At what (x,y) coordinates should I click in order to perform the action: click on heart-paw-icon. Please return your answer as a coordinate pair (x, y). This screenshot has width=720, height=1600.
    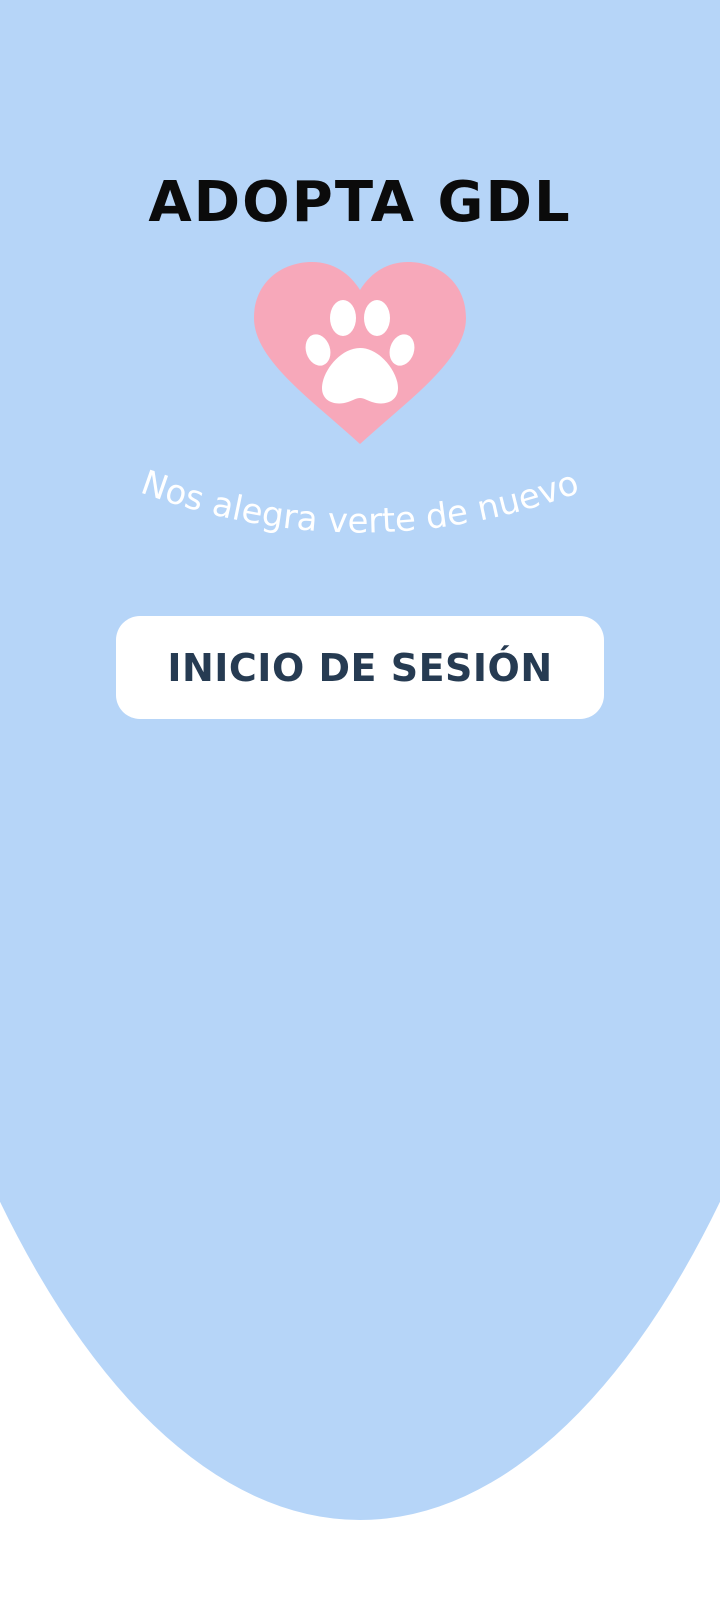
    Looking at the image, I should click on (360, 353).